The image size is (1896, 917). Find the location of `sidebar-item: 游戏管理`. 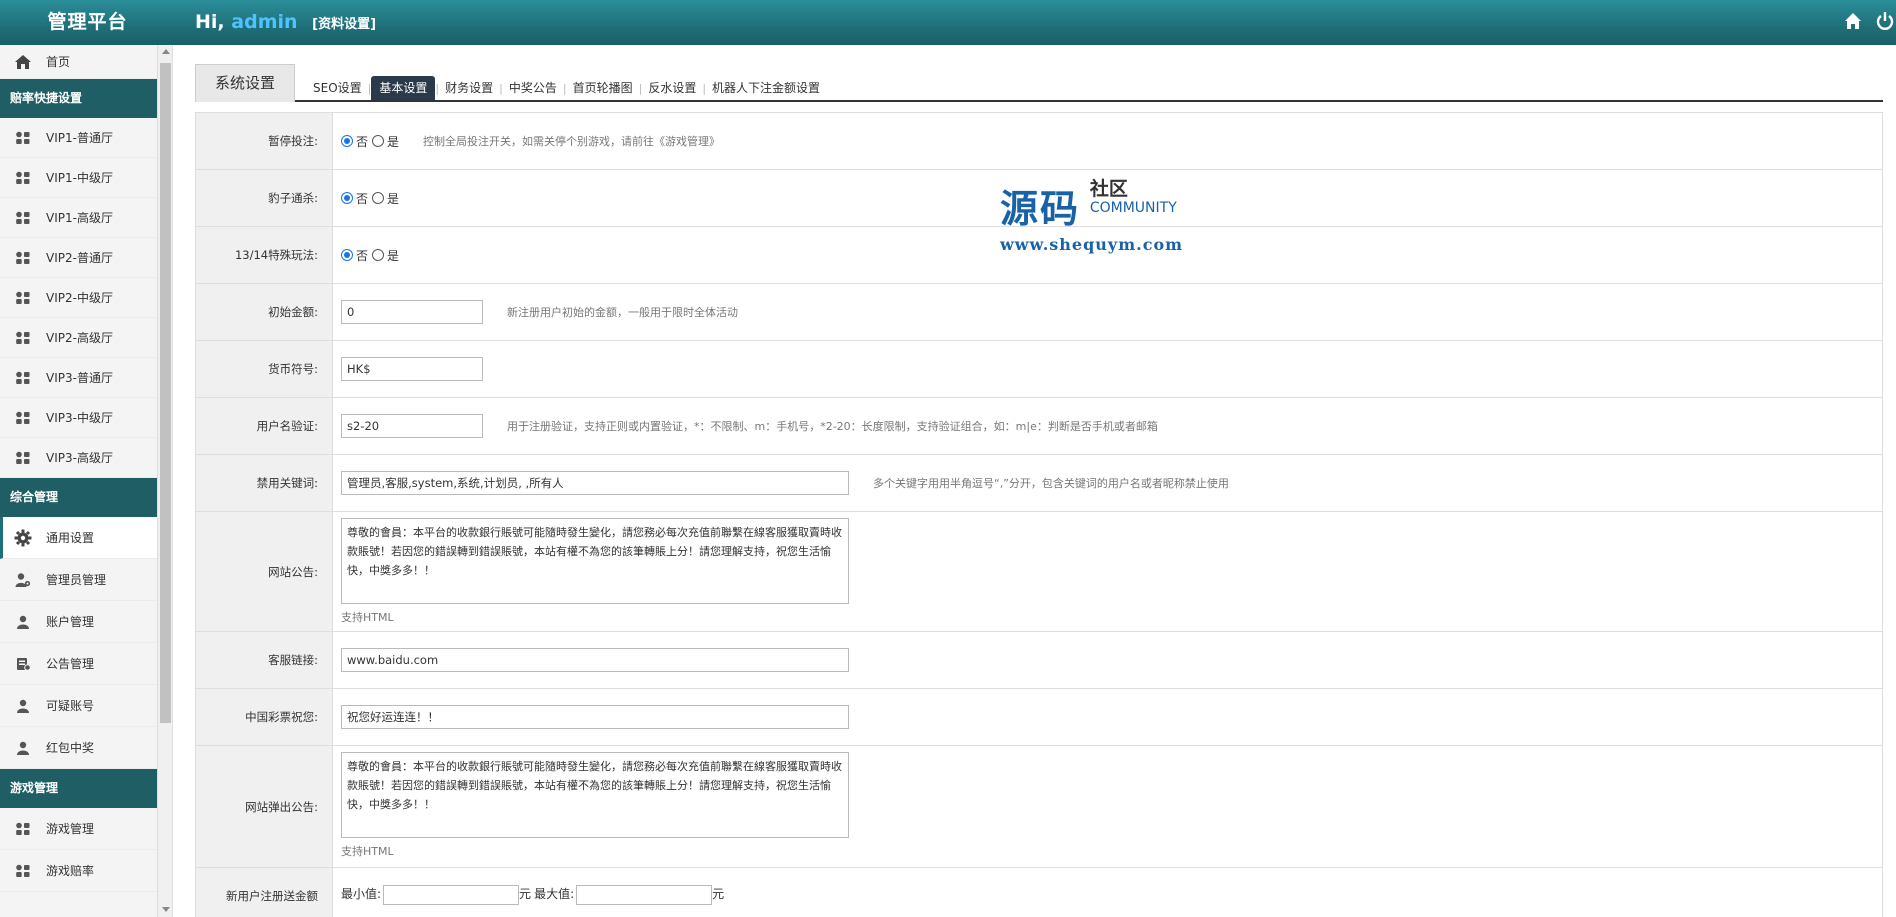

sidebar-item: 游戏管理 is located at coordinates (78, 829).